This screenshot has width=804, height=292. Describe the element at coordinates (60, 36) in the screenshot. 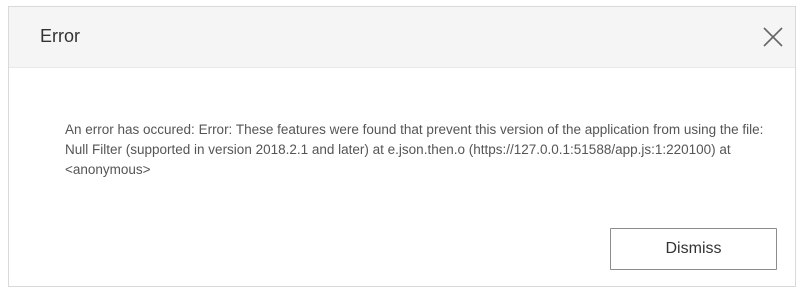

I see `dialog-title: Error` at that location.